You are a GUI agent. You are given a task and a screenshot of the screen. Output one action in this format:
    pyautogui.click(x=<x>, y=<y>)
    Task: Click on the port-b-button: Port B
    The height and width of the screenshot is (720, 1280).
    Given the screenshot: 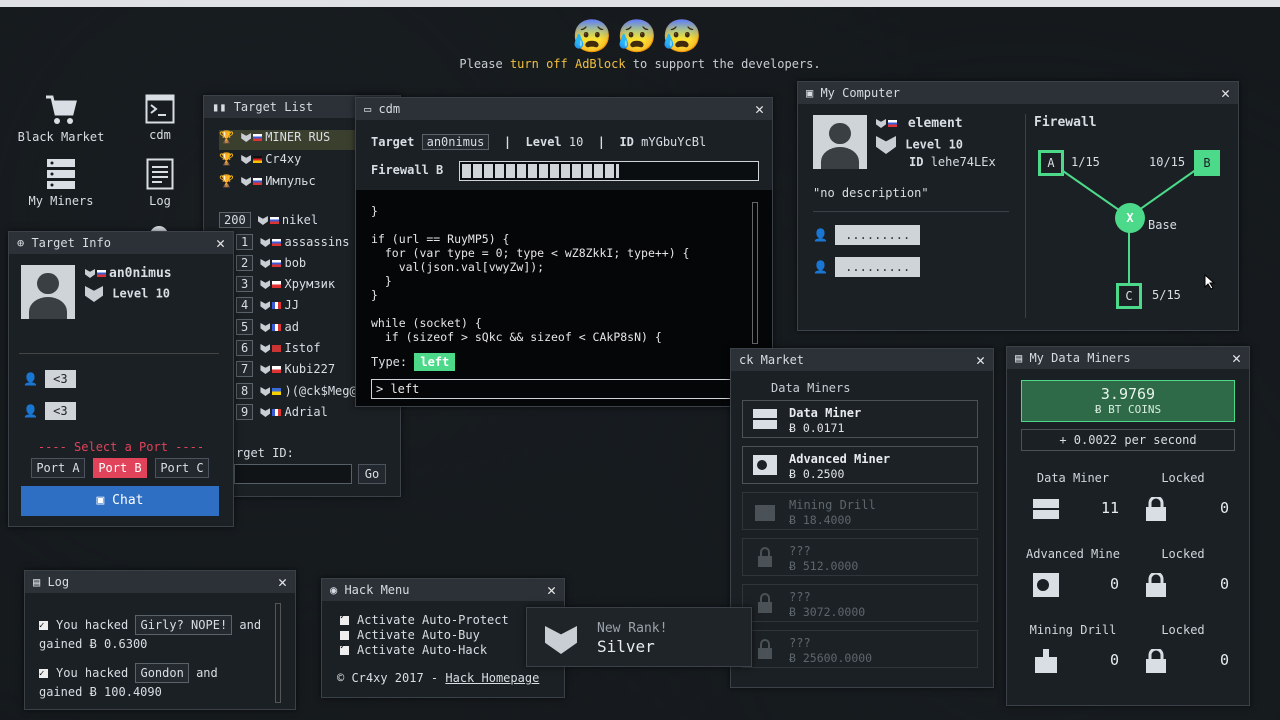 What is the action you would take?
    pyautogui.click(x=120, y=468)
    